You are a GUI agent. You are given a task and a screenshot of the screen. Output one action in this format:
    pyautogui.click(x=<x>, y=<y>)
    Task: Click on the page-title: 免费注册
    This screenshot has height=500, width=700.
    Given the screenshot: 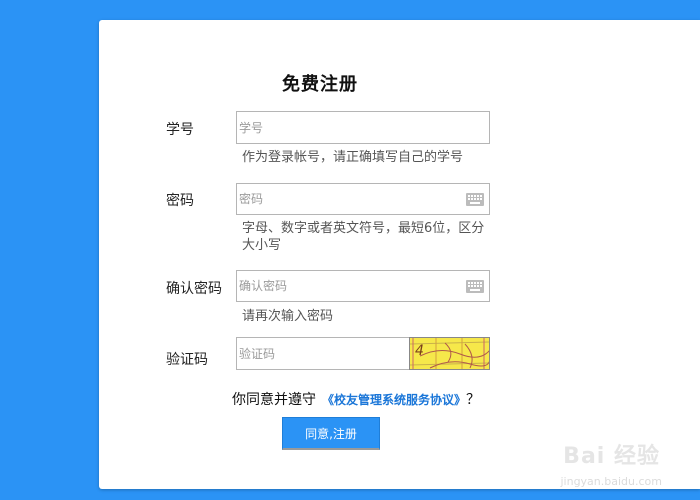 What is the action you would take?
    pyautogui.click(x=320, y=84)
    